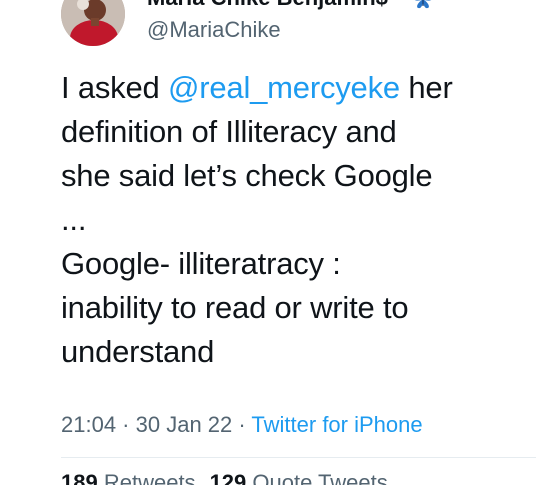  What do you see at coordinates (229, 131) in the screenshot?
I see `tweet-line-2: definition of Illiteracy and` at bounding box center [229, 131].